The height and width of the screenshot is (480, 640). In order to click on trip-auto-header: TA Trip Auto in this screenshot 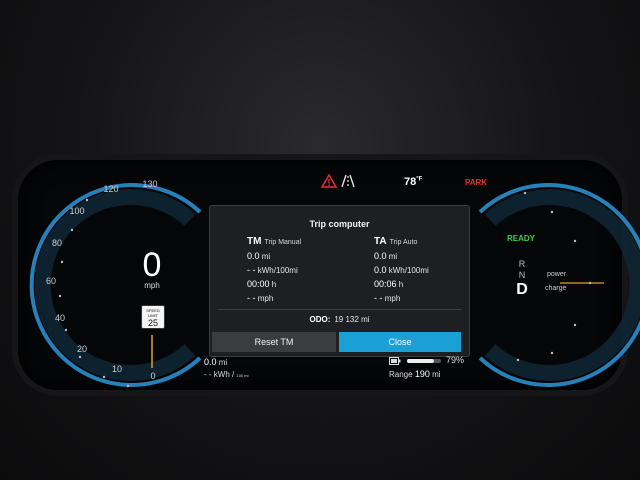, I will do `click(401, 241)`.